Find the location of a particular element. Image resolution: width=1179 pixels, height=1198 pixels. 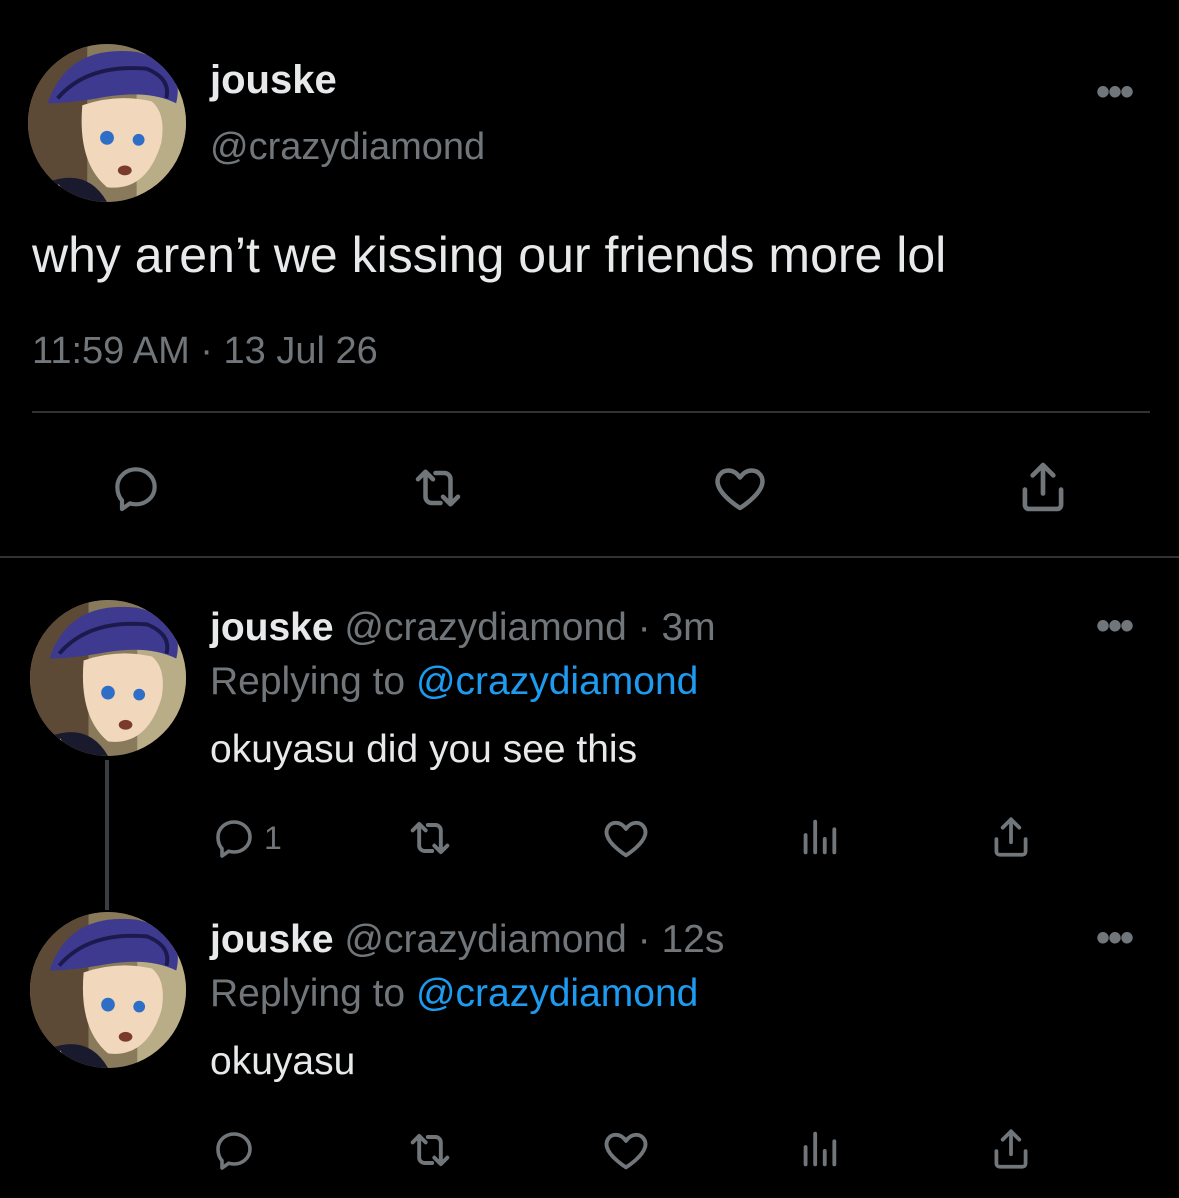

reply-count: 1 is located at coordinates (273, 837).